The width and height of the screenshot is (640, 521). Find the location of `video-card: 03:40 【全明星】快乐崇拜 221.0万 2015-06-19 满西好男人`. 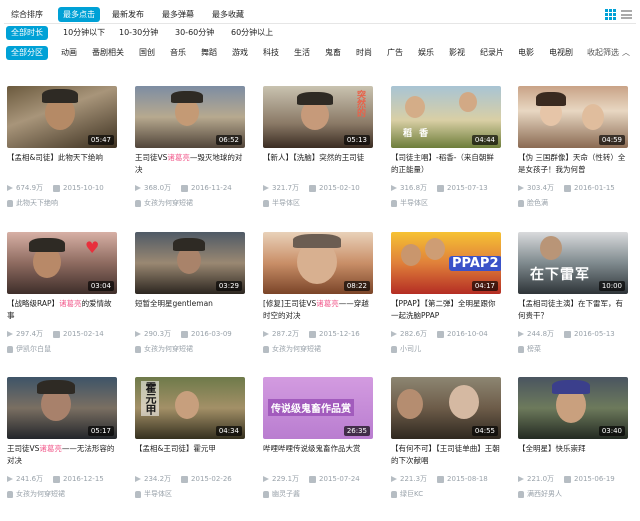

video-card: 03:40 【全明星】快乐崇拜 221.0万 2015-06-19 满西好男人 is located at coordinates (573, 444).